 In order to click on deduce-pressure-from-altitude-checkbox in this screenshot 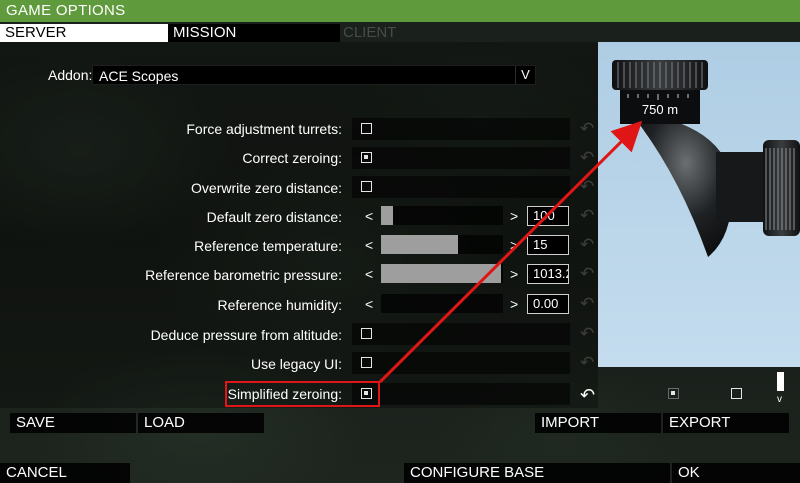, I will do `click(366, 333)`.